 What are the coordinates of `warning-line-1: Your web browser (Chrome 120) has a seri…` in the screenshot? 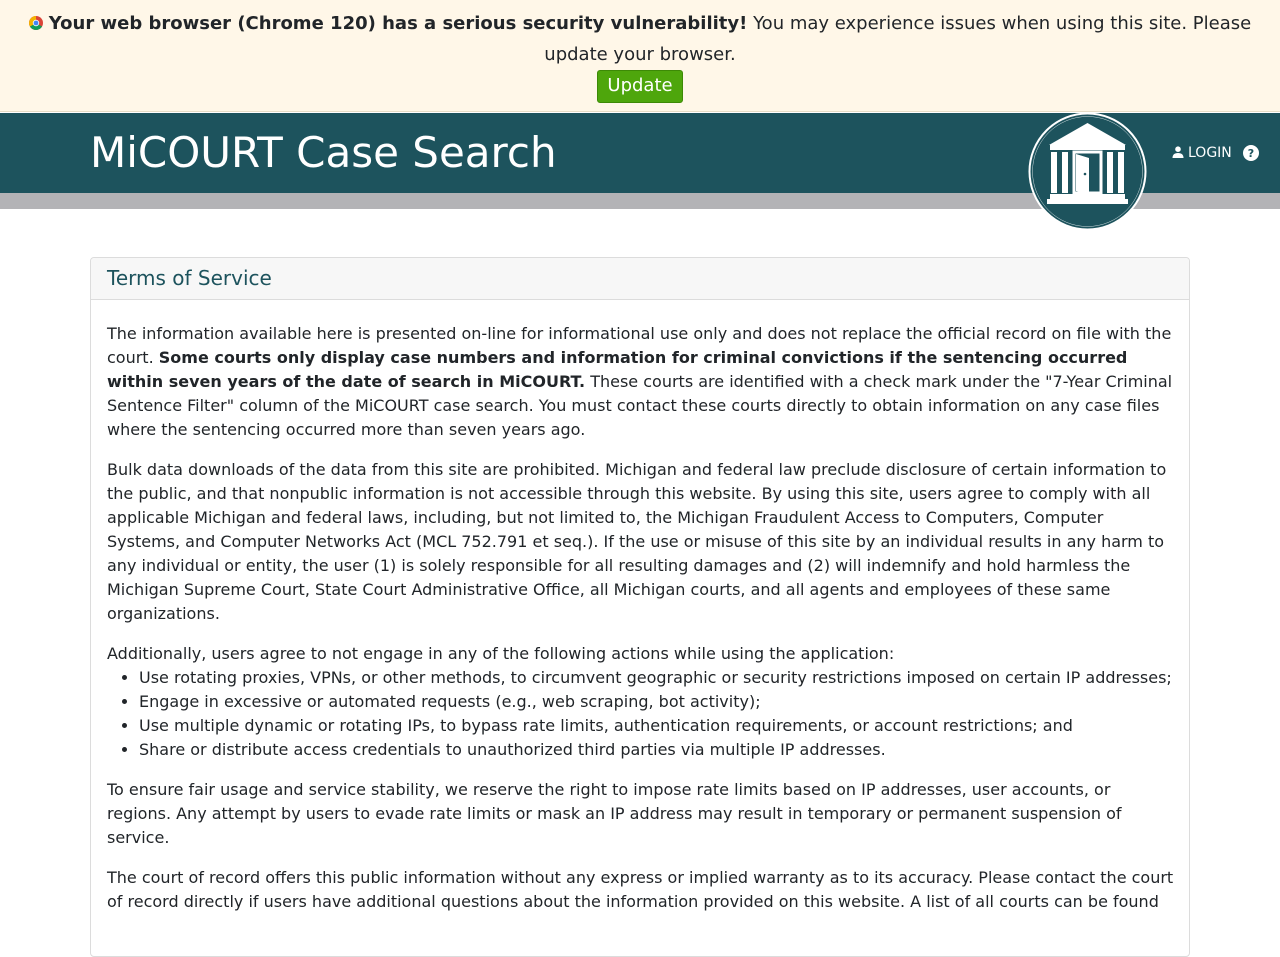 It's located at (640, 23).